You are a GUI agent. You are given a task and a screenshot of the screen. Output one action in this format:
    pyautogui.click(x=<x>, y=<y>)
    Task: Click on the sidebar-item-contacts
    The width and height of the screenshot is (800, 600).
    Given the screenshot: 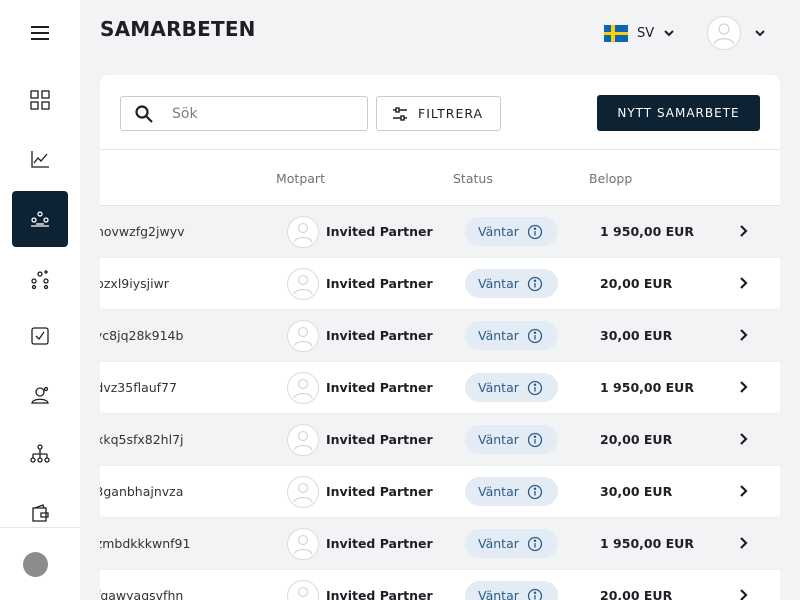 What is the action you would take?
    pyautogui.click(x=40, y=395)
    